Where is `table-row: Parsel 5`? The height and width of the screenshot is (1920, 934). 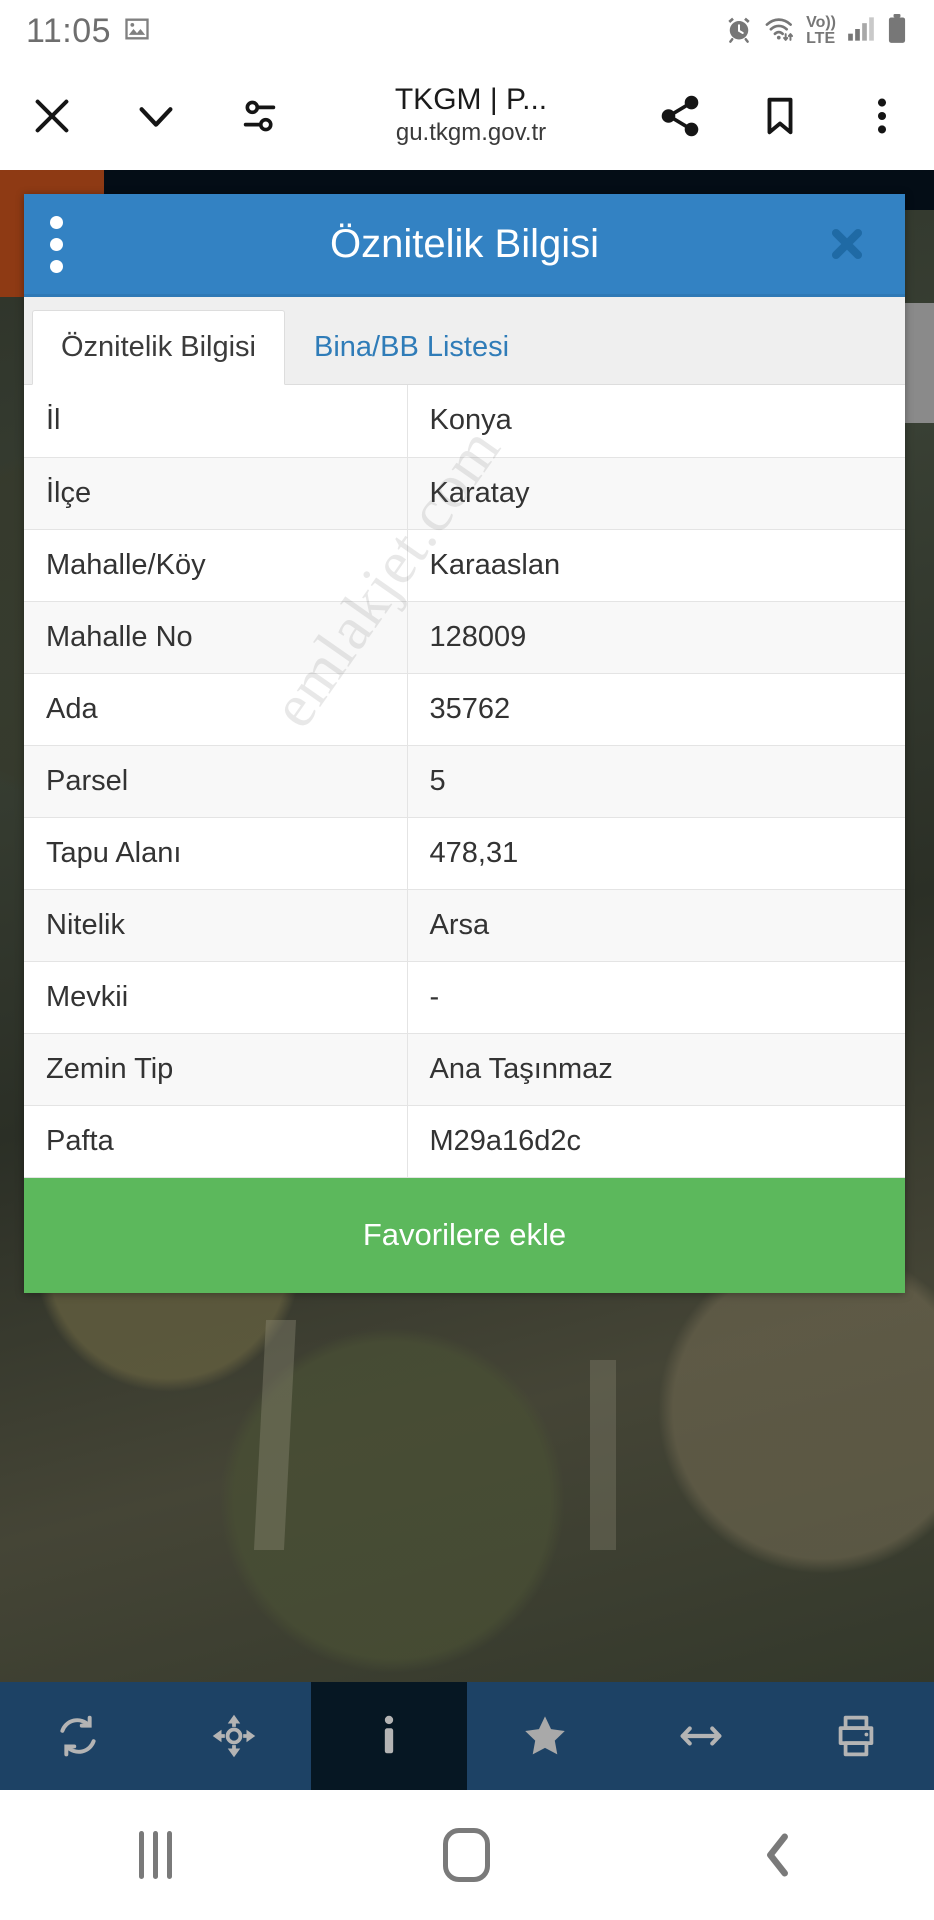
table-row: Parsel 5 is located at coordinates (464, 781).